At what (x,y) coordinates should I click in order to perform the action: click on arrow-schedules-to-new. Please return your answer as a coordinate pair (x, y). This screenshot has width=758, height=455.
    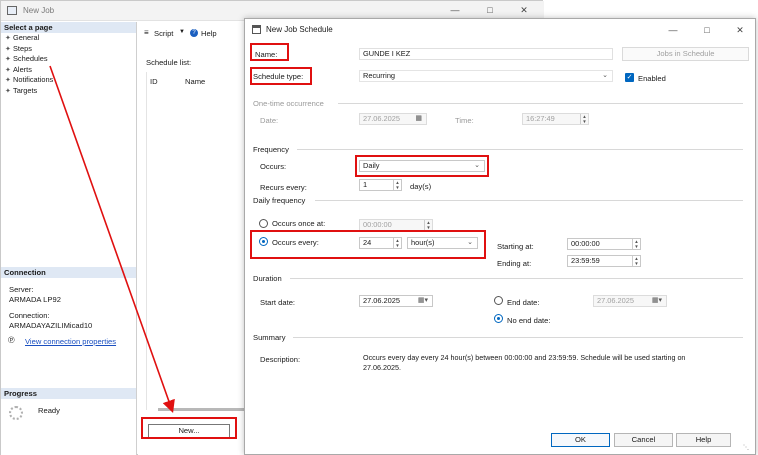
    Looking at the image, I should click on (112, 239).